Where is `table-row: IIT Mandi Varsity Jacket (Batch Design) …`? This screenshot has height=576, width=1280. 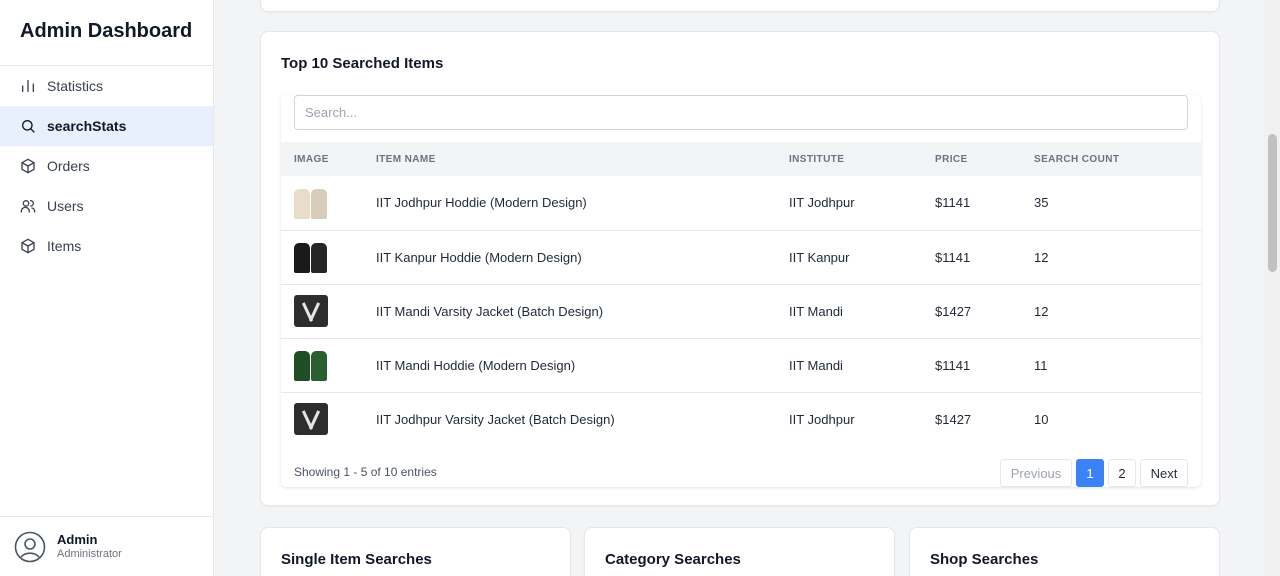 table-row: IIT Mandi Varsity Jacket (Batch Design) … is located at coordinates (741, 311).